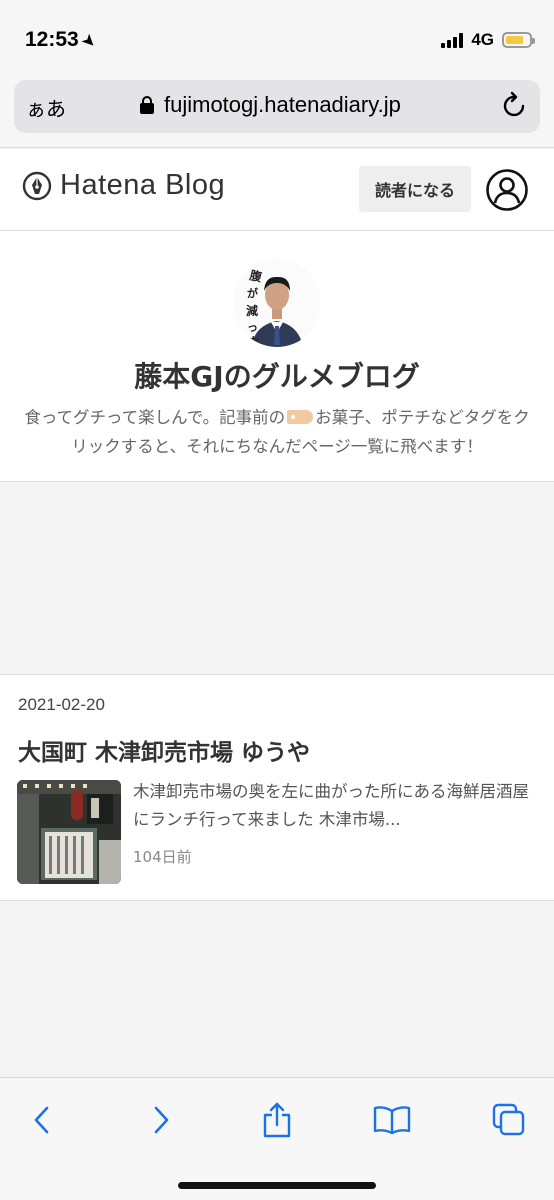  Describe the element at coordinates (514, 40) in the screenshot. I see `battery-level` at that location.